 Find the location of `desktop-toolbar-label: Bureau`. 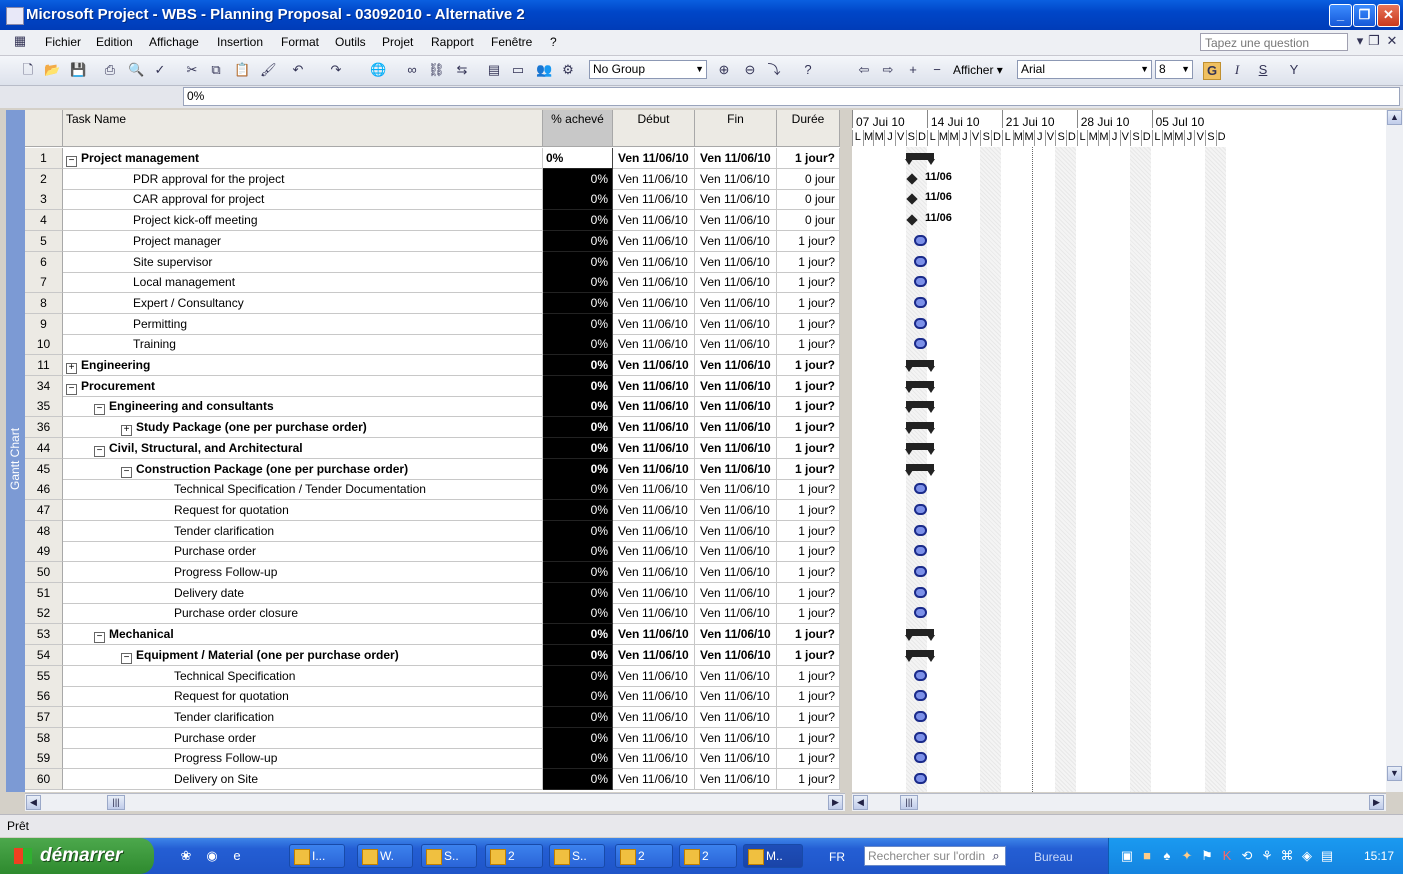

desktop-toolbar-label: Bureau is located at coordinates (1053, 857).